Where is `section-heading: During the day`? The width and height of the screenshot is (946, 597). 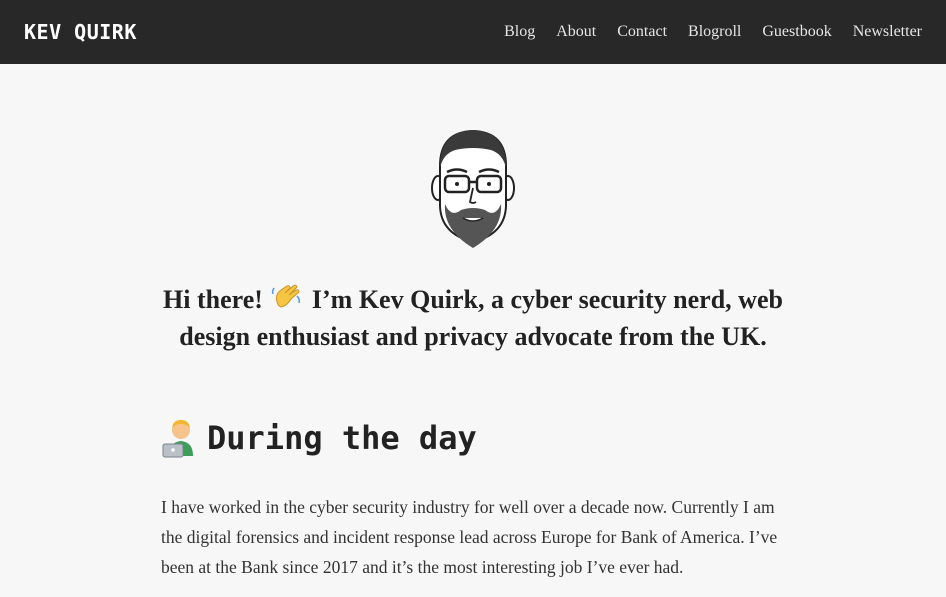 section-heading: During the day is located at coordinates (319, 438).